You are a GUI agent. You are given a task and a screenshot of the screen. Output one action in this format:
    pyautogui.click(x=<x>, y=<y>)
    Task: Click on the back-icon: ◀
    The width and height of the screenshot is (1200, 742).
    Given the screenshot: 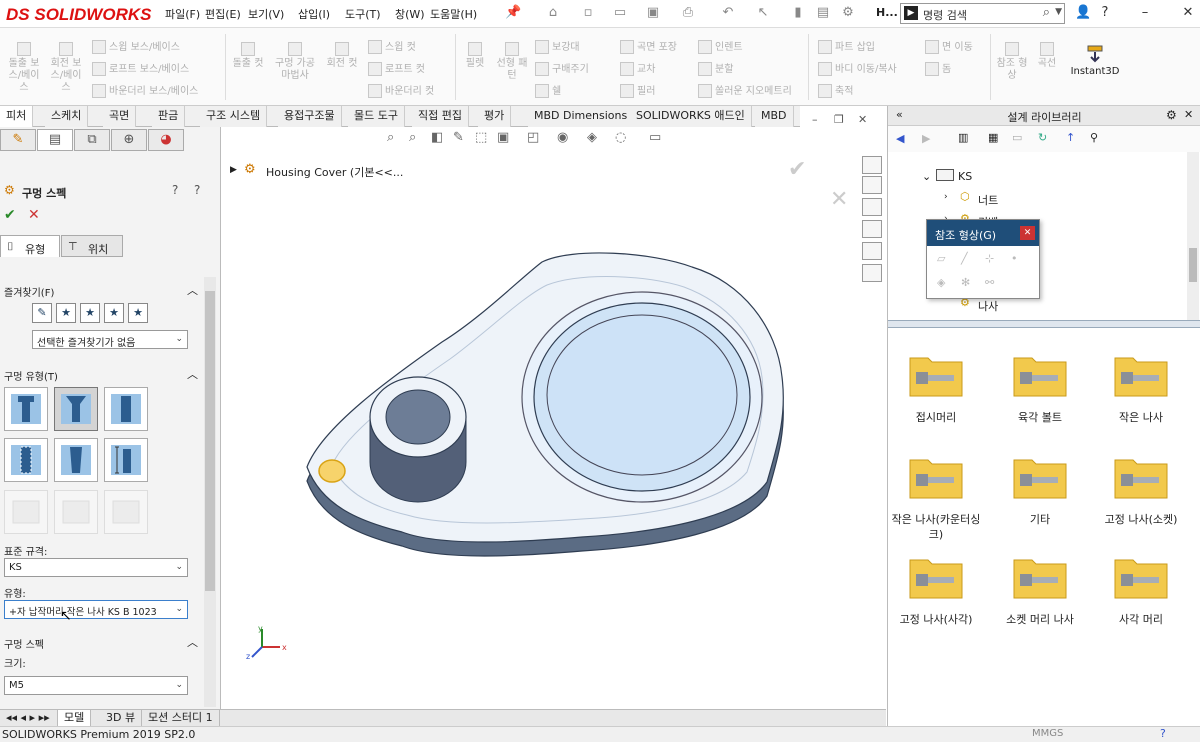 What is the action you would take?
    pyautogui.click(x=900, y=138)
    